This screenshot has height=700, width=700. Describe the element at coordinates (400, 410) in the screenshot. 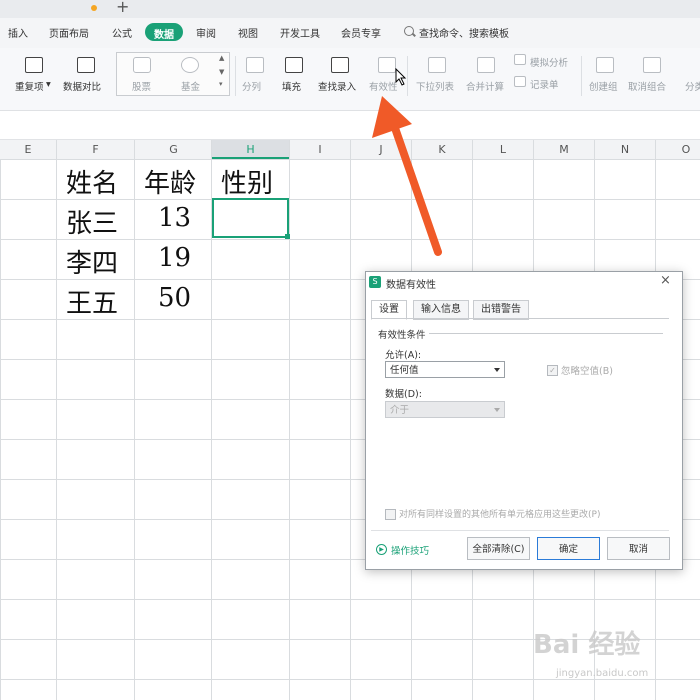

I see `data-select-value: 介于` at that location.